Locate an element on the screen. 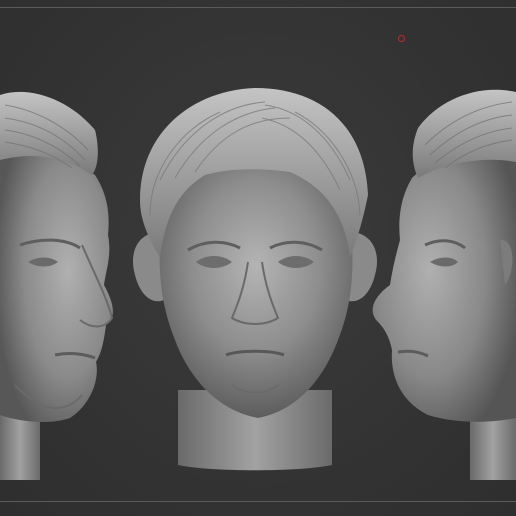 The image size is (516, 516). left-bust-head is located at coordinates (56, 284).